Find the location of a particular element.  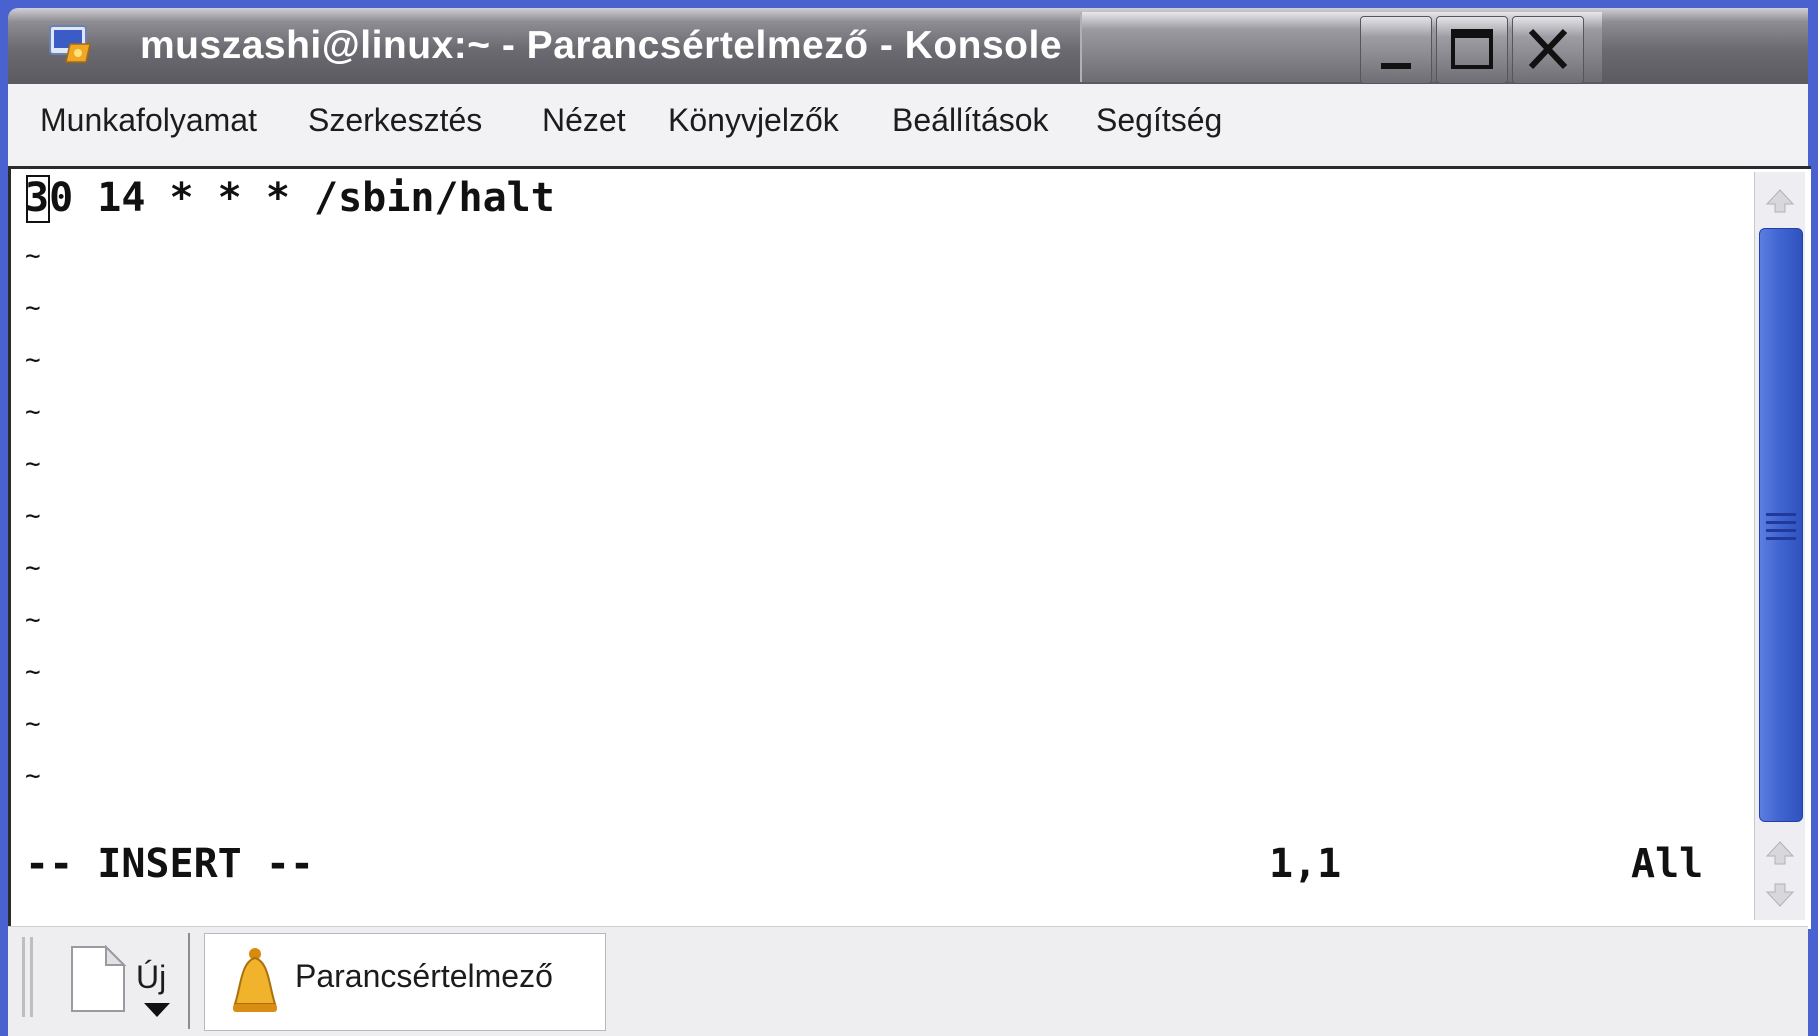

new-session-icon is located at coordinates (99, 978).